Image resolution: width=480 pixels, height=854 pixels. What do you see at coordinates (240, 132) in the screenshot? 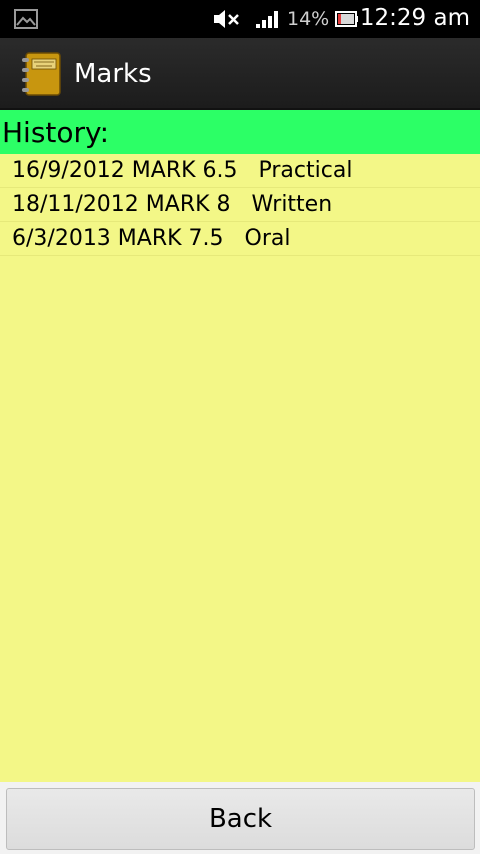
I see `history-header: History:` at bounding box center [240, 132].